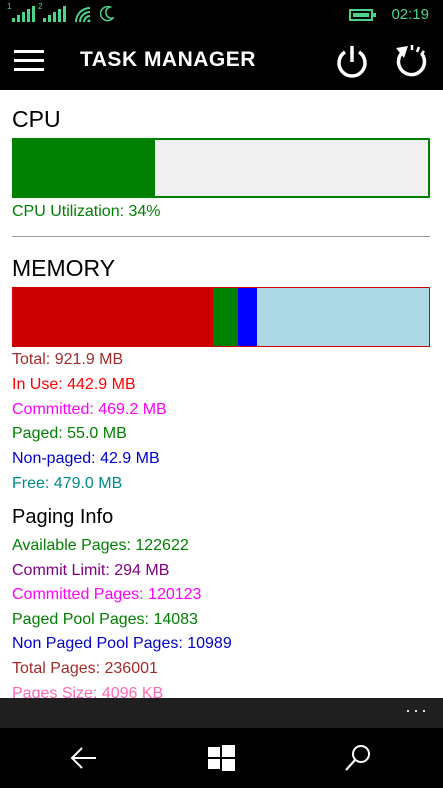  Describe the element at coordinates (64, 268) in the screenshot. I see `memory-section-title: MEMORY` at that location.